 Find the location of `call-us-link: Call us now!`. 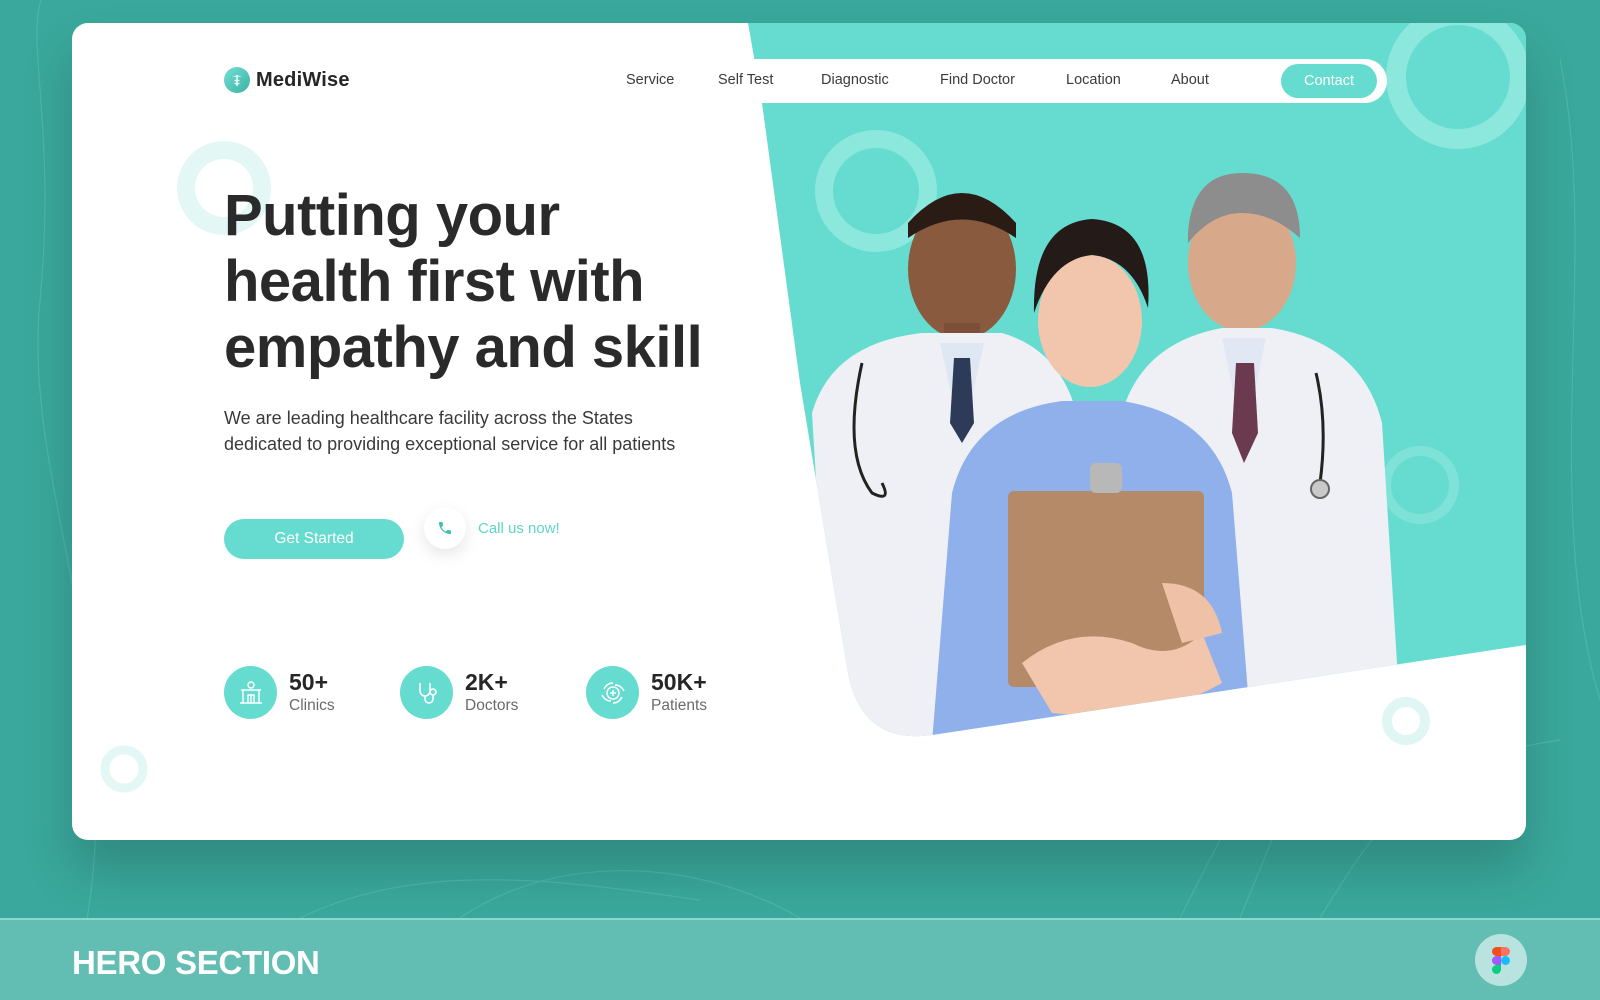

call-us-link: Call us now! is located at coordinates (492, 528).